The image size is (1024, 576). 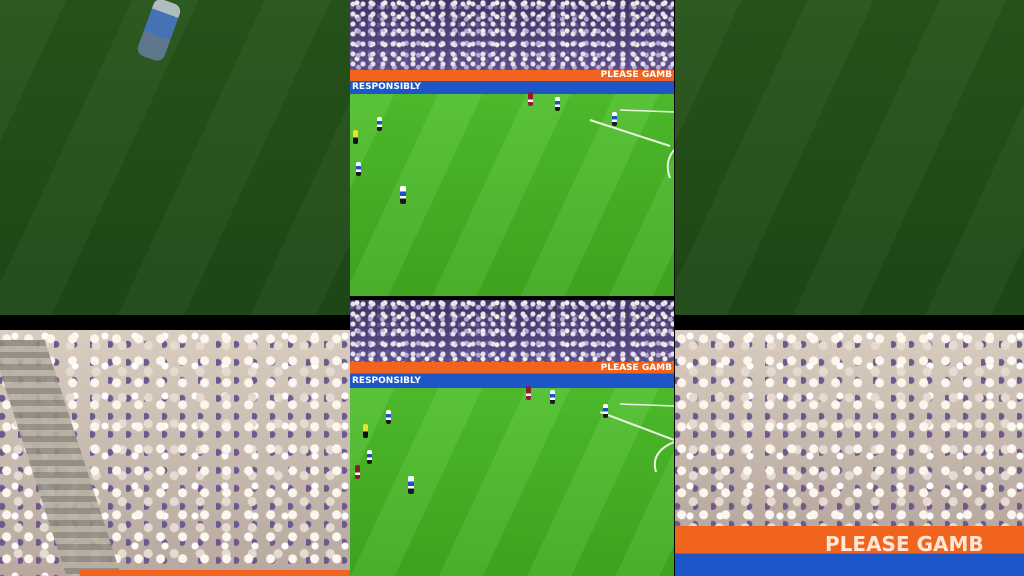 I want to click on board-text: PLEASE GAMB, so click(x=904, y=544).